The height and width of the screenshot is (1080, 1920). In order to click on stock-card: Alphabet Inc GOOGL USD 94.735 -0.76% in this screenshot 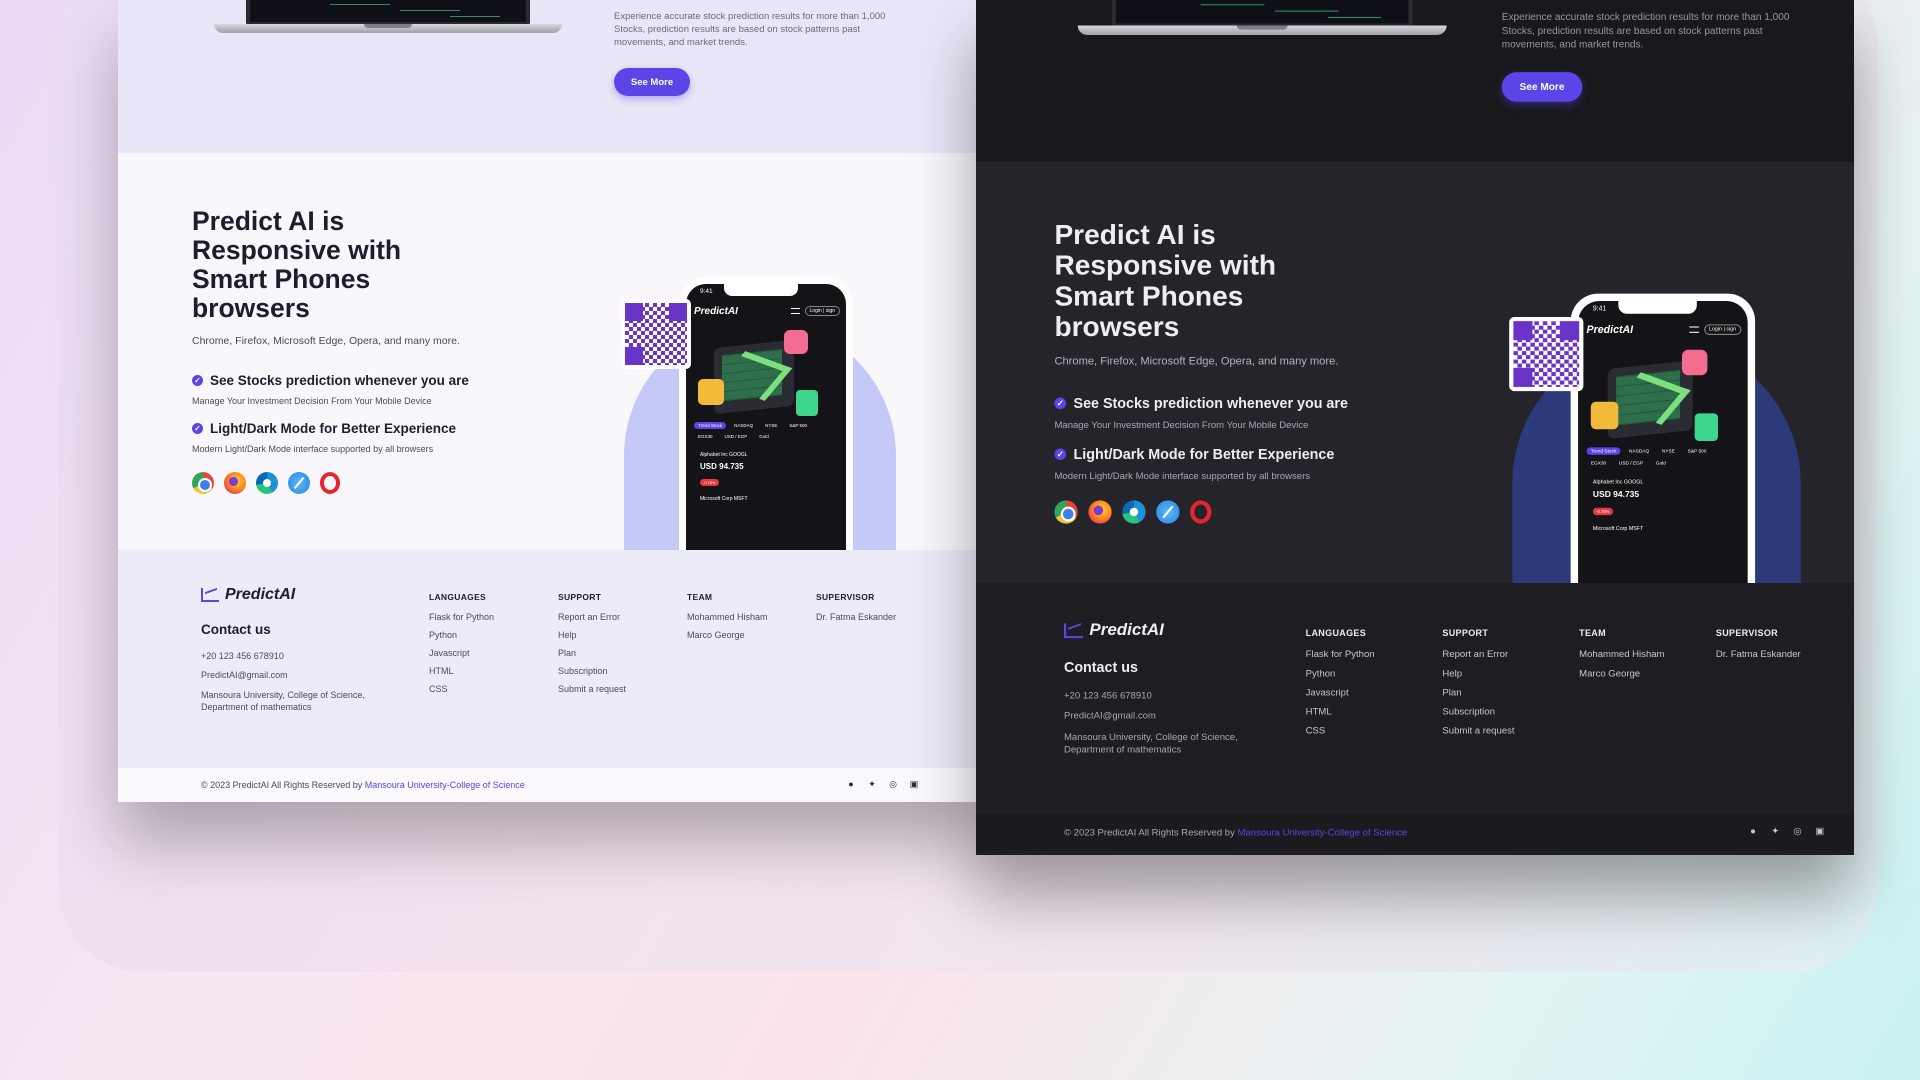, I will do `click(1618, 498)`.